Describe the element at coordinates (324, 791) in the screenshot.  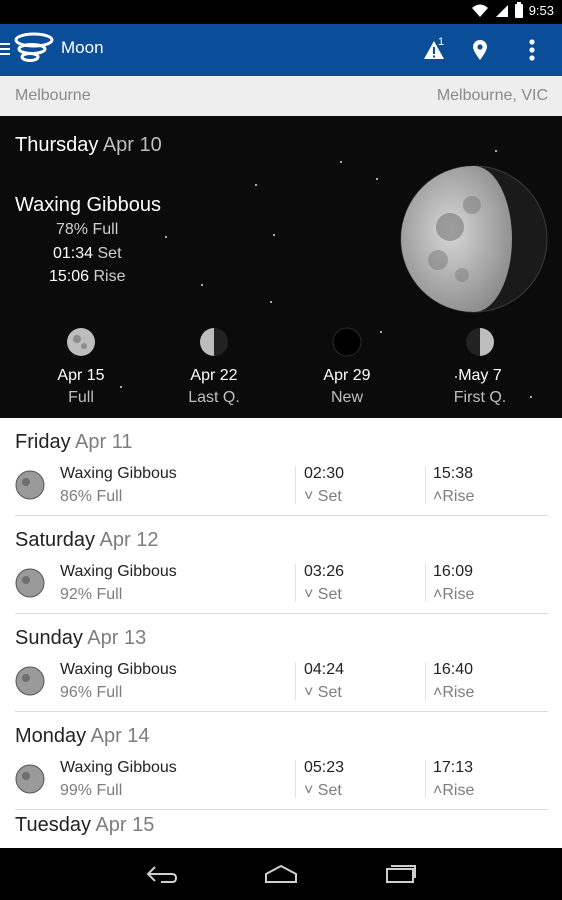
I see `set-label-row: ˅ Set` at that location.